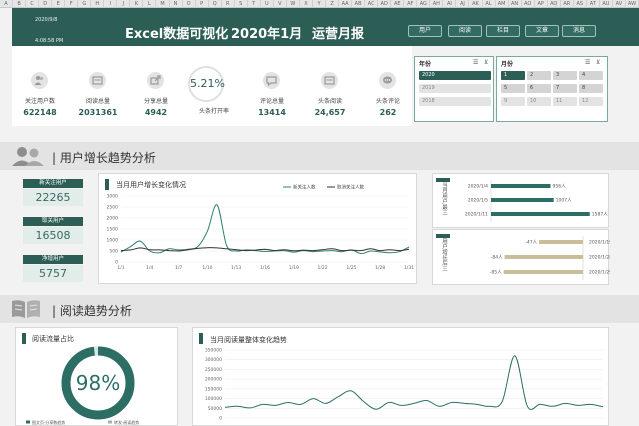 The height and width of the screenshot is (426, 639). I want to click on kpi-value-followers: 622148, so click(40, 112).